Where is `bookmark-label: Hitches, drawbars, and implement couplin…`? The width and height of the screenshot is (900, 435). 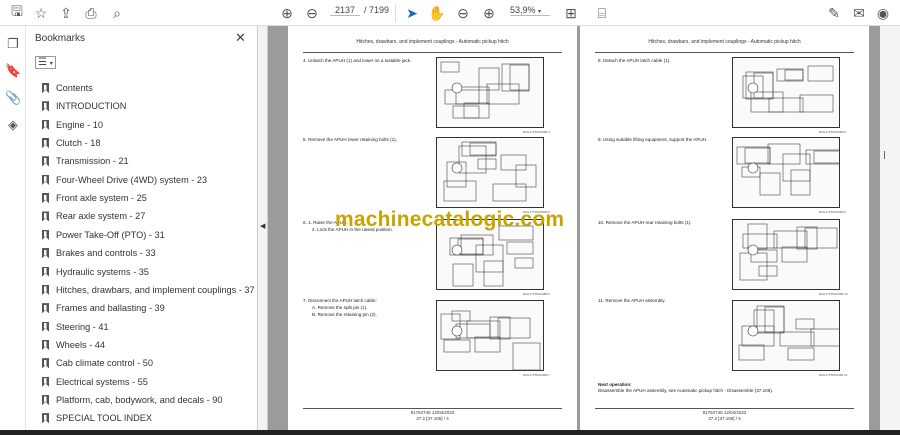
bookmark-label: Hitches, drawbars, and implement couplin… is located at coordinates (155, 289).